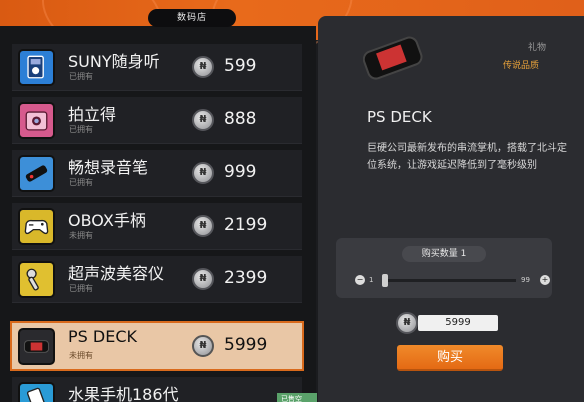 Image resolution: width=584 pixels, height=402 pixels. Describe the element at coordinates (157, 346) in the screenshot. I see `shop-item-selected: PS DECK 未拥有 ₦ 5999` at that location.